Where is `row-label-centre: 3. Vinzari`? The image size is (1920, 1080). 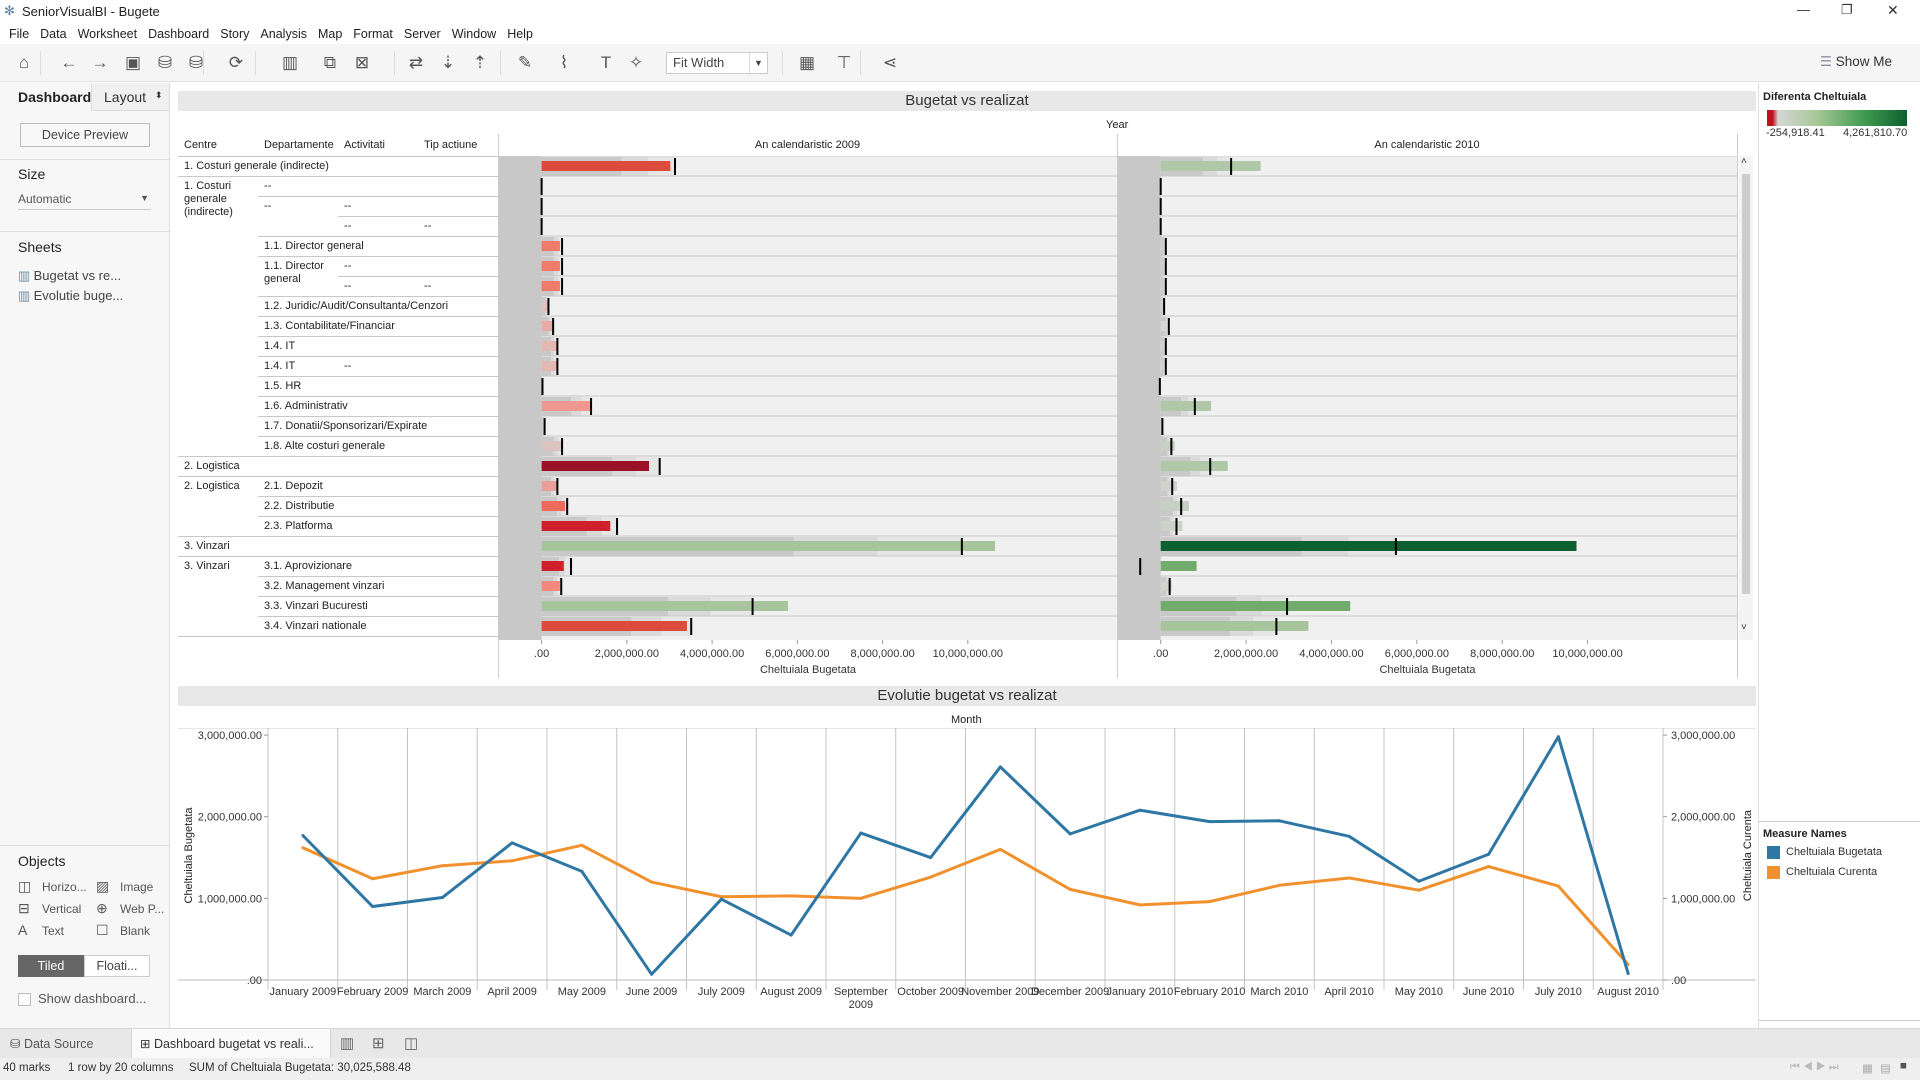 row-label-centre: 3. Vinzari is located at coordinates (334, 546).